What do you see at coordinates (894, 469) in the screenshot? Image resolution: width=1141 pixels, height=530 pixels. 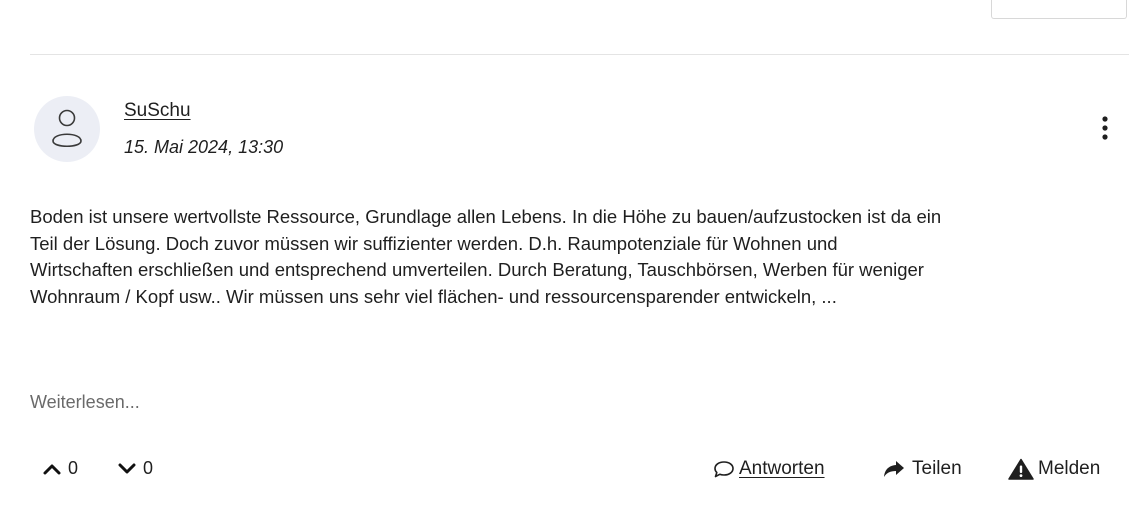 I see `share-arrow-icon` at bounding box center [894, 469].